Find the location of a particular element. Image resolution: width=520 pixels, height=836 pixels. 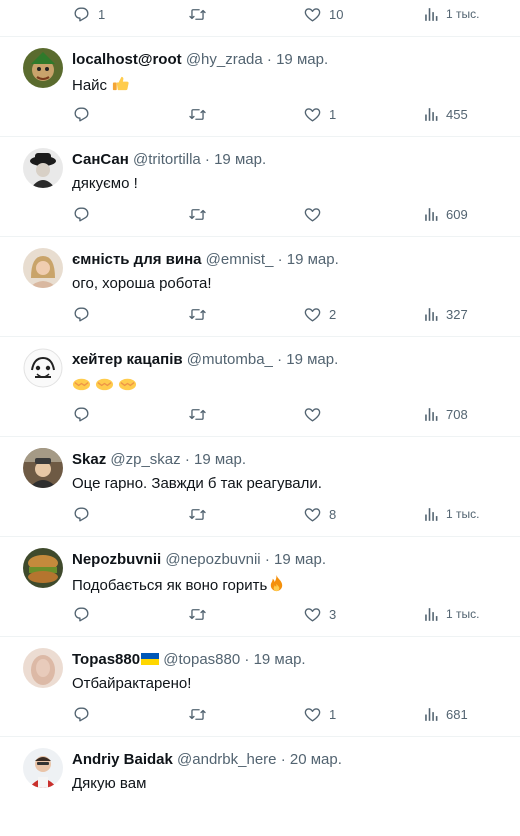

like-button: 8 is located at coordinates (319, 514).